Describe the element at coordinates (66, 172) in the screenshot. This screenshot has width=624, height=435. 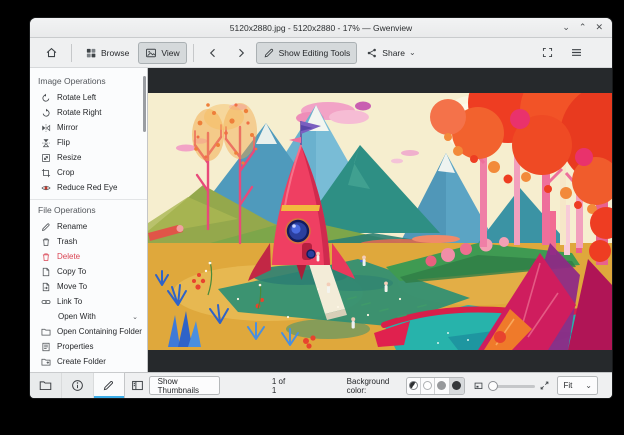
I see `item-label: Crop` at that location.